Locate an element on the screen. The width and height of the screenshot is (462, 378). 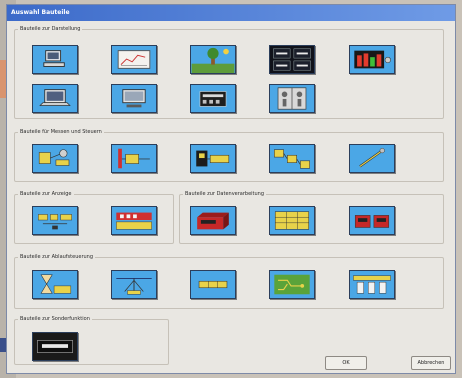
tile-switch-panel is located at coordinates (292, 98).